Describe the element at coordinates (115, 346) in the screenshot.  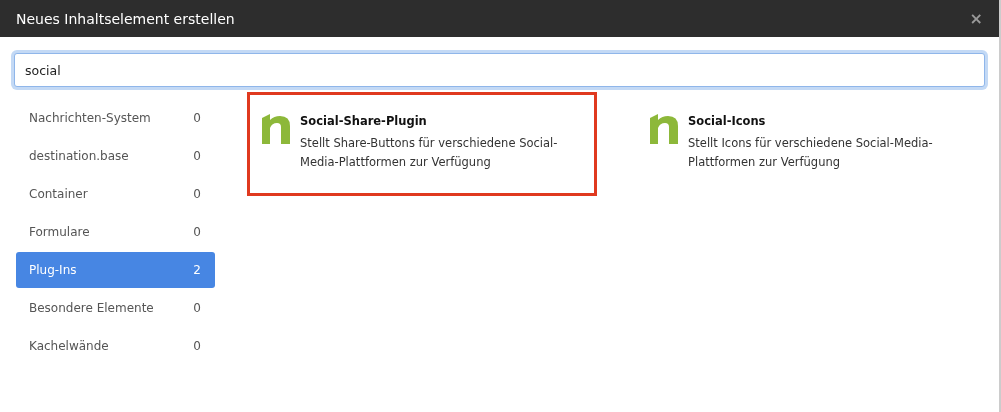
I see `category-item: Kachelwände 0` at that location.